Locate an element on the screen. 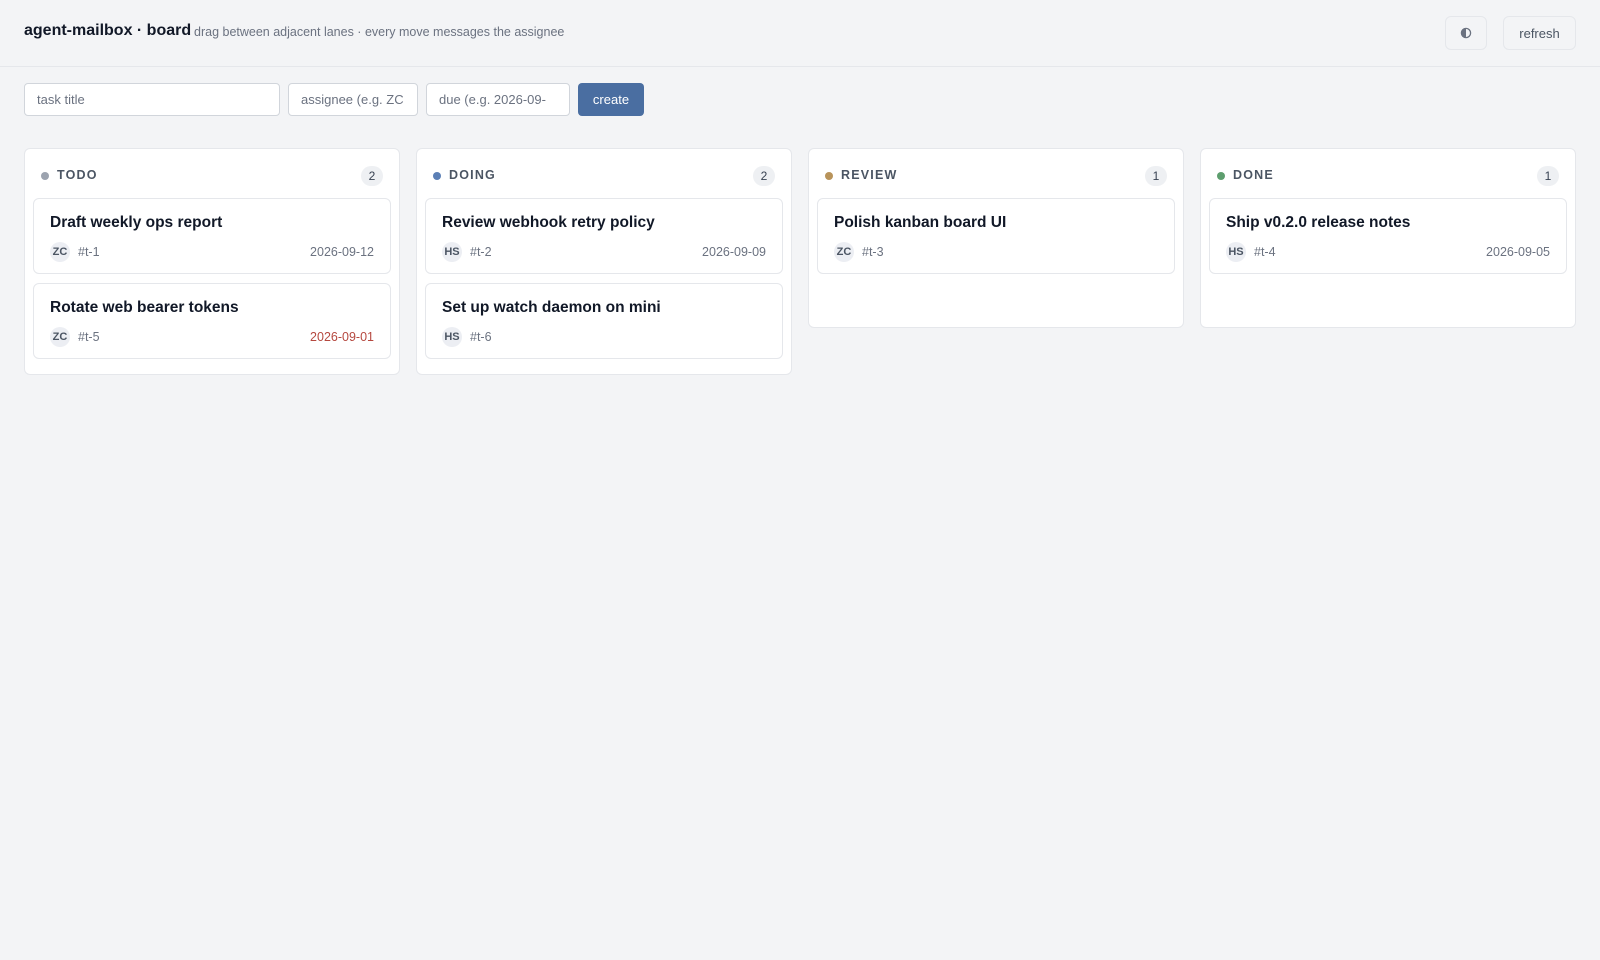 The height and width of the screenshot is (960, 1600). card-id: #t-4 is located at coordinates (1265, 252).